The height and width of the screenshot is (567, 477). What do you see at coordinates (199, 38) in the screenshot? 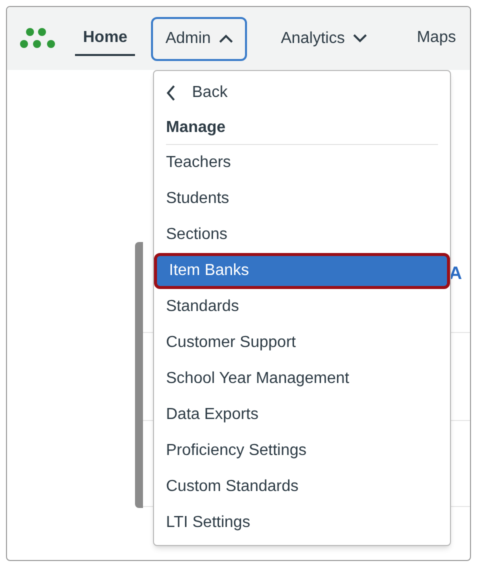
I see `nav-dropdown: Admin` at bounding box center [199, 38].